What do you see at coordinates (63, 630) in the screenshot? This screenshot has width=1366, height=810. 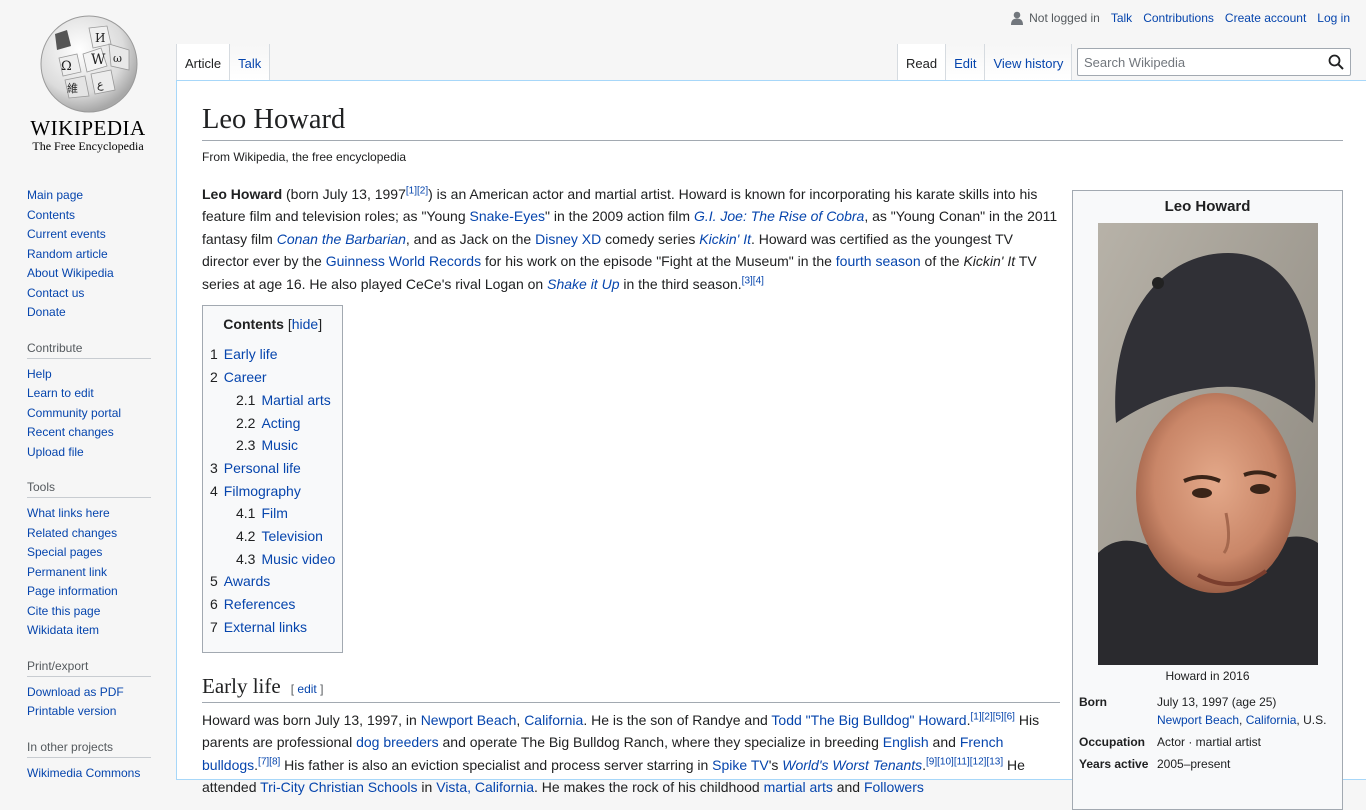 I see `sidebar-item-wikidata-item: Wikidata item` at bounding box center [63, 630].